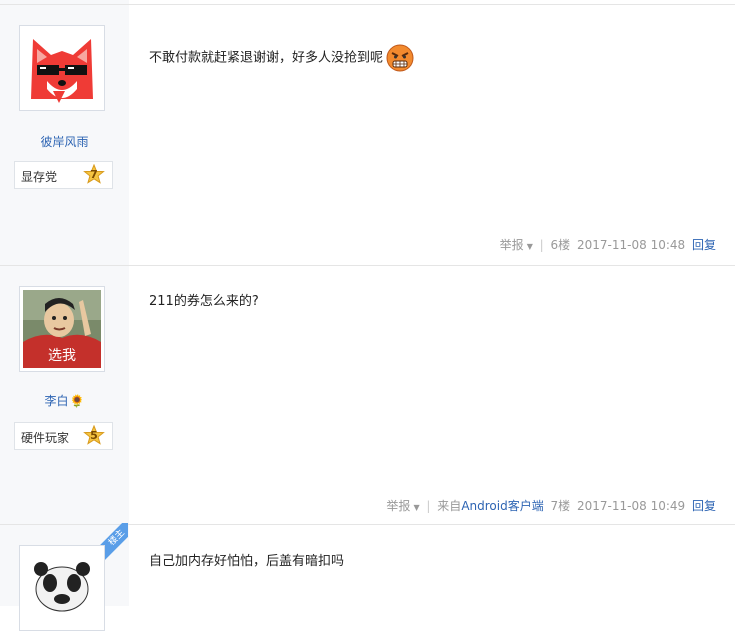 The width and height of the screenshot is (735, 631). I want to click on post-content: 自己加内存好怕怕，后盖有暗扣吗, so click(246, 562).